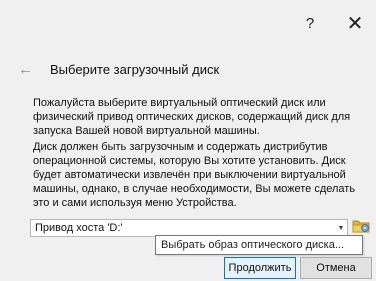 This screenshot has height=281, width=376. I want to click on close-button: ✕, so click(355, 24).